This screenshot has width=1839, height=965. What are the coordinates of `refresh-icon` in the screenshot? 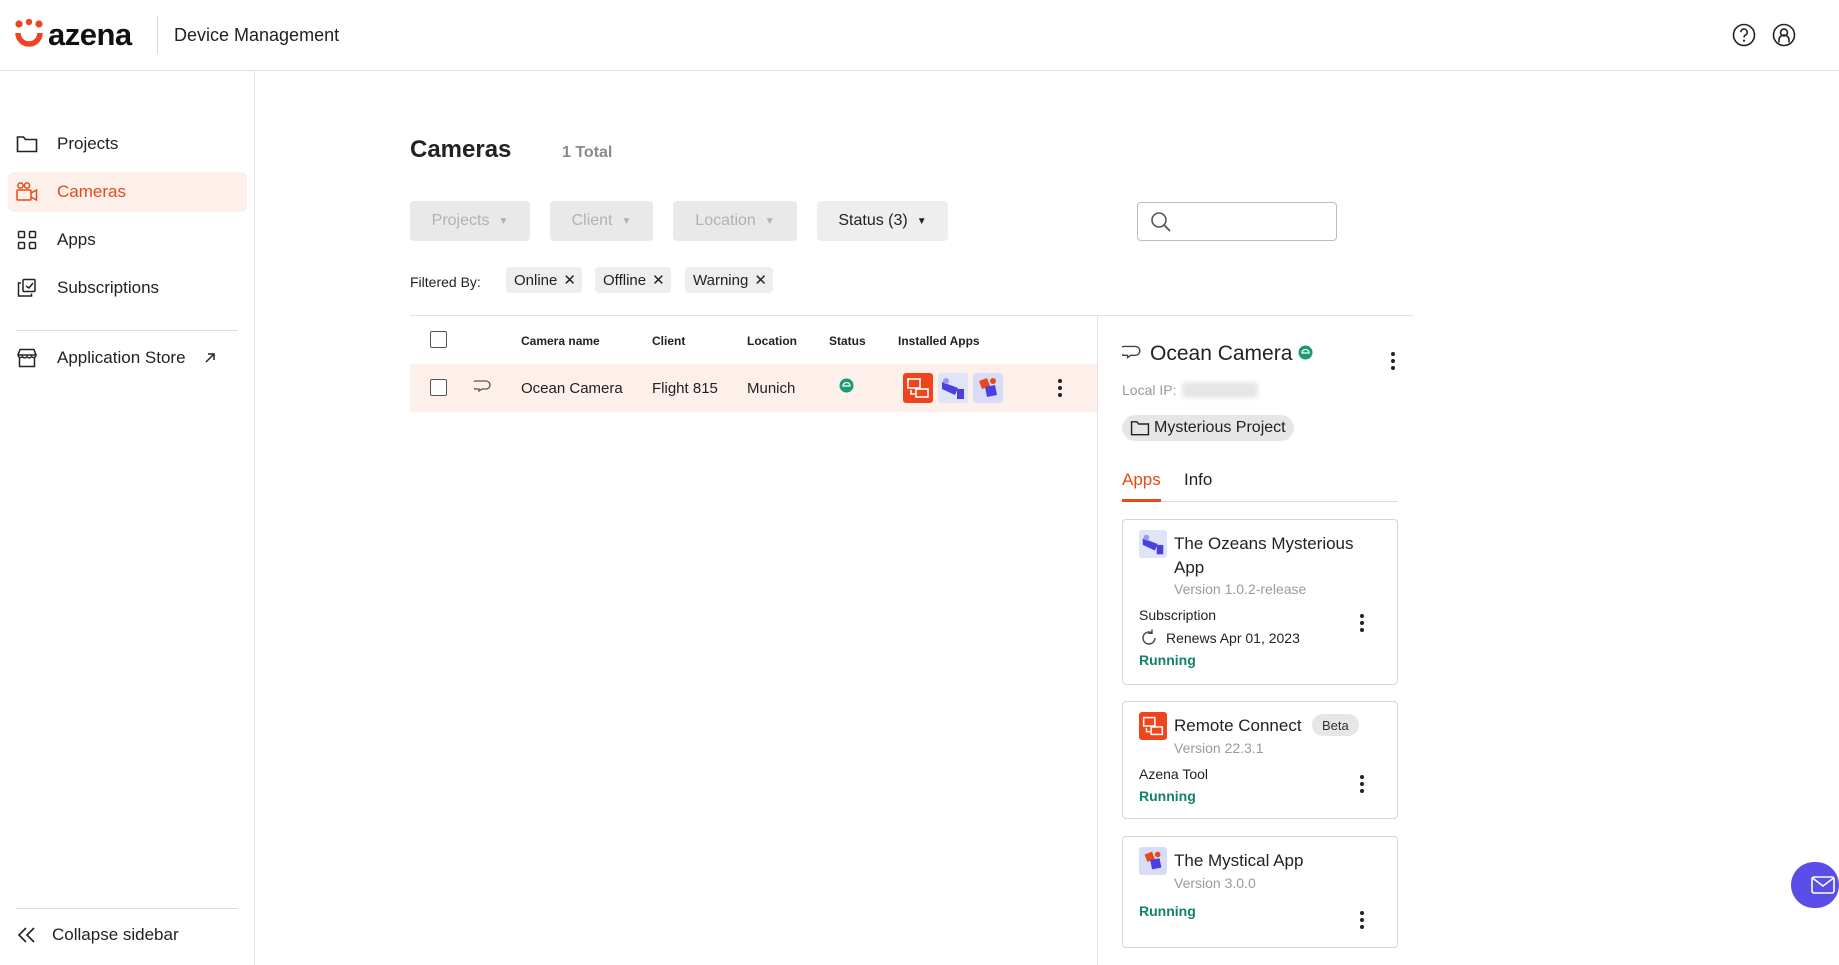 It's located at (1149, 640).